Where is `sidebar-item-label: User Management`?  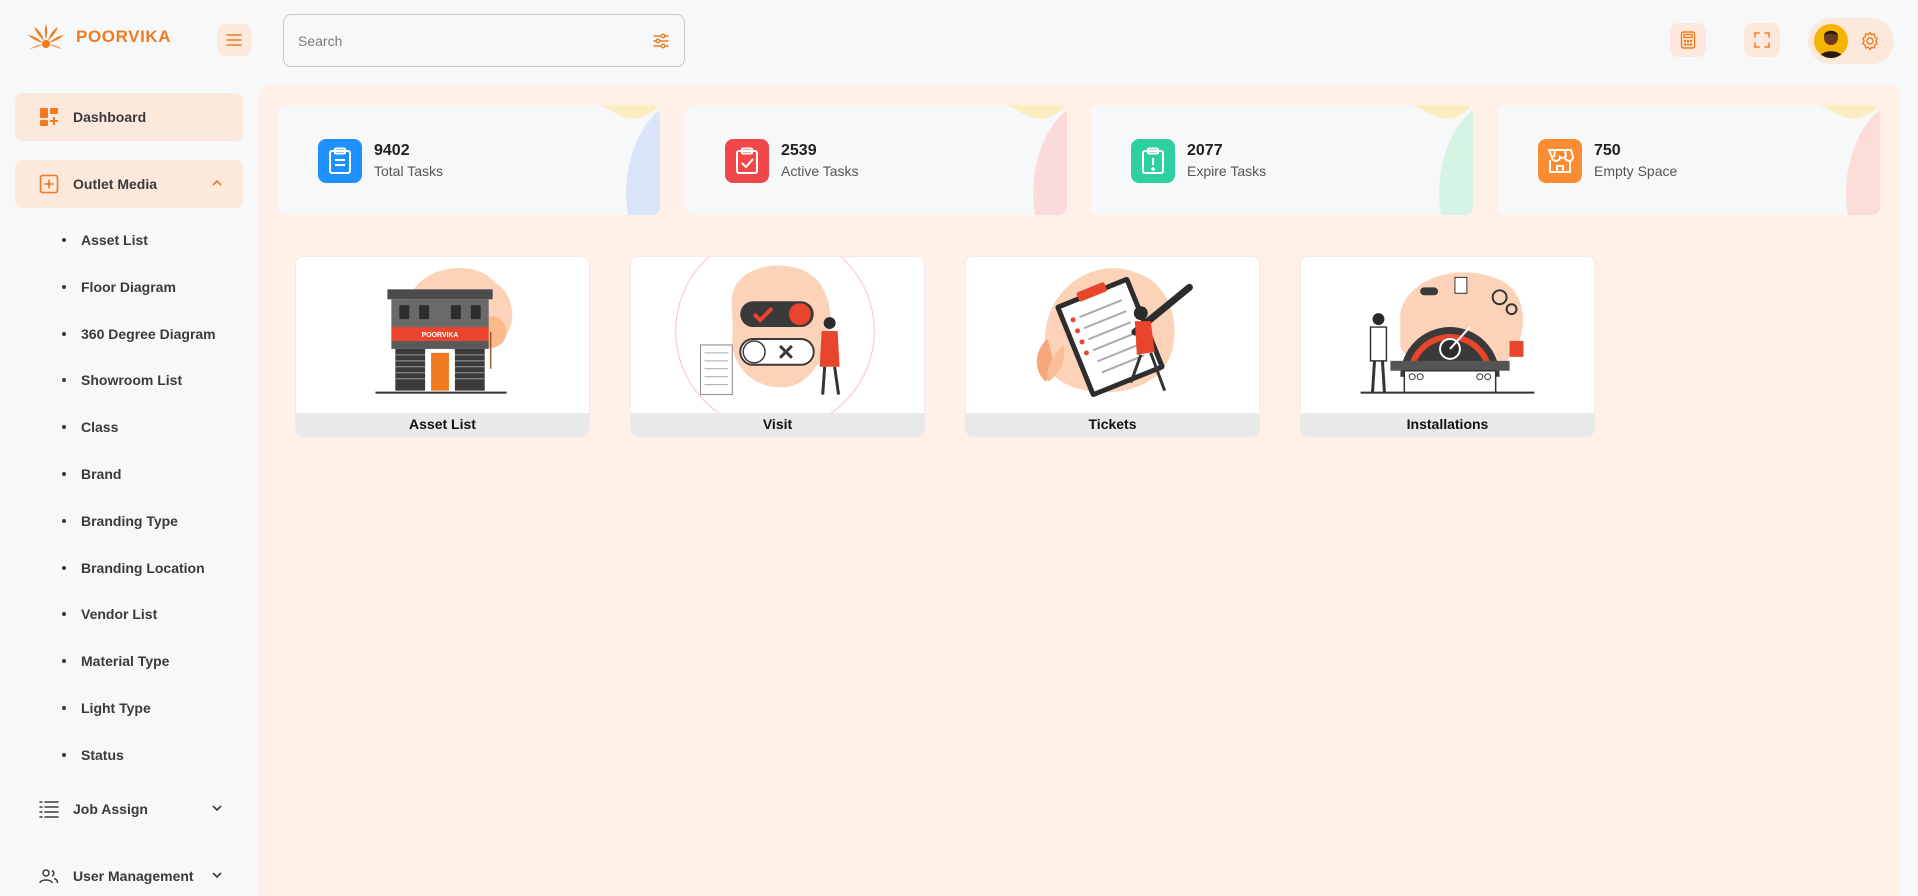 sidebar-item-label: User Management is located at coordinates (133, 876).